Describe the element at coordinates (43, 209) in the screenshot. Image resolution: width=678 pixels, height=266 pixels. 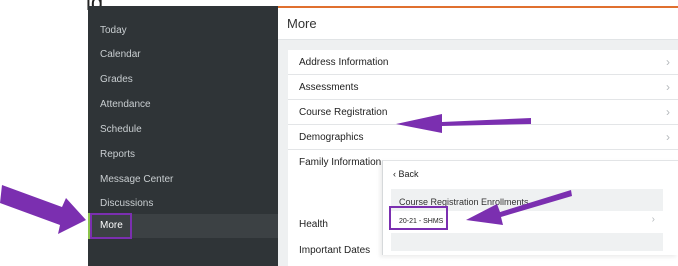
I see `arrow-to-more` at that location.